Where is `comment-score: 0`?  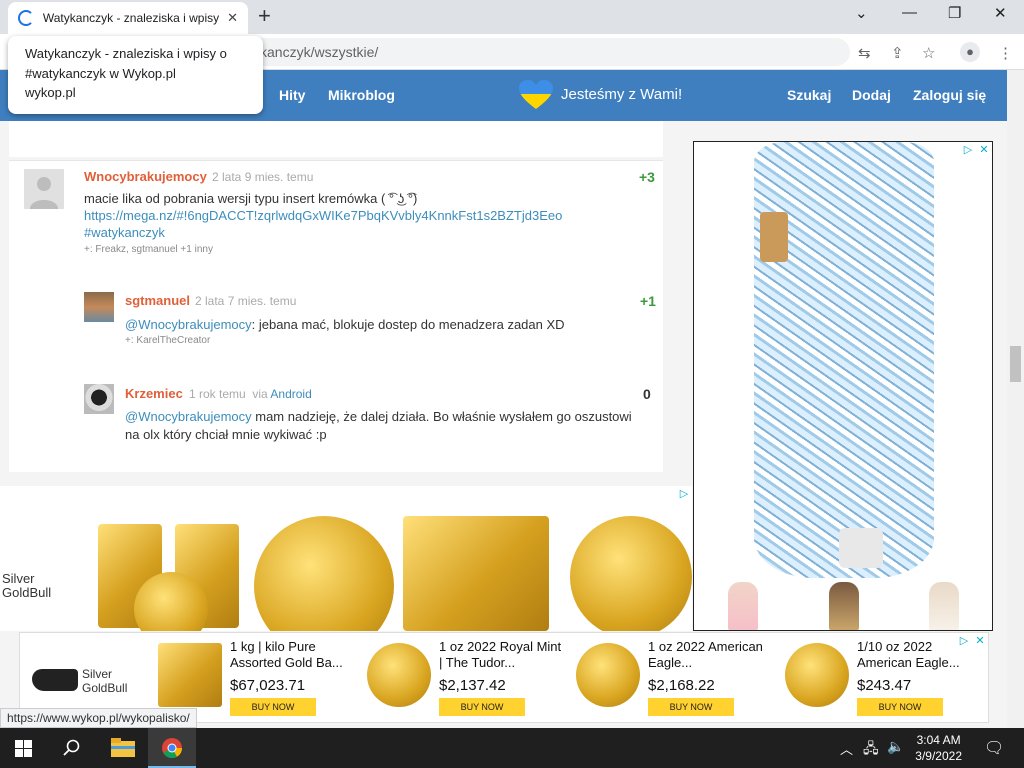
comment-score: 0 is located at coordinates (647, 394).